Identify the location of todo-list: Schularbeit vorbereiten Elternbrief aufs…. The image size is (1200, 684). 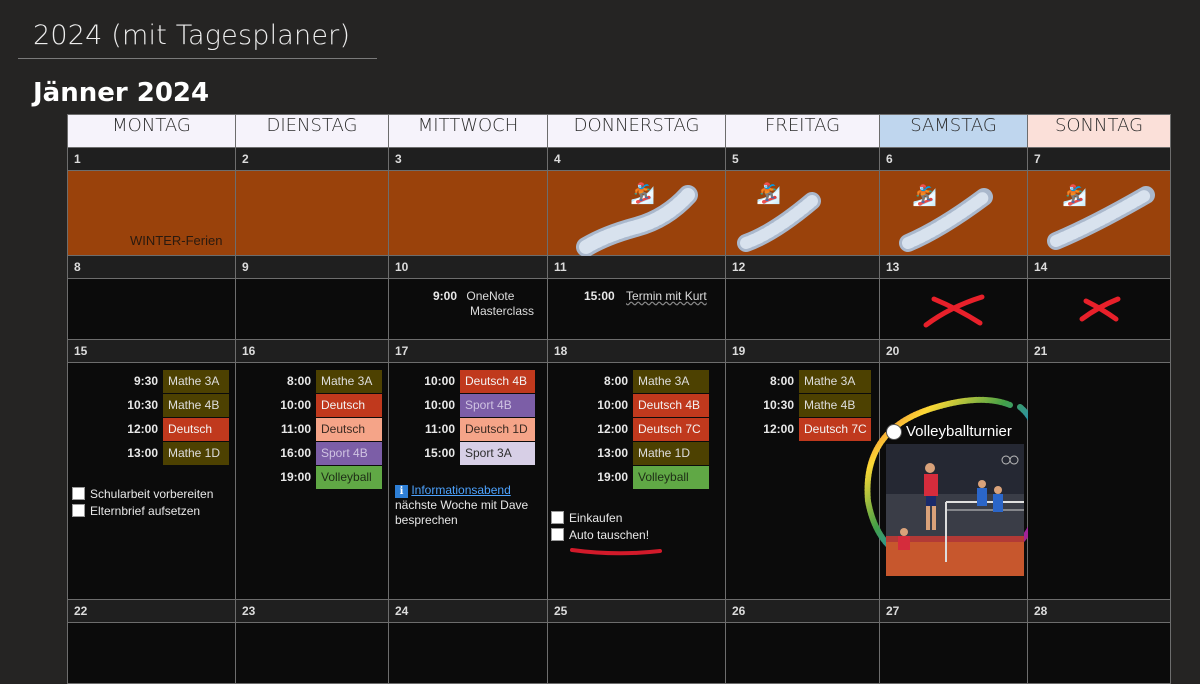
(142, 502).